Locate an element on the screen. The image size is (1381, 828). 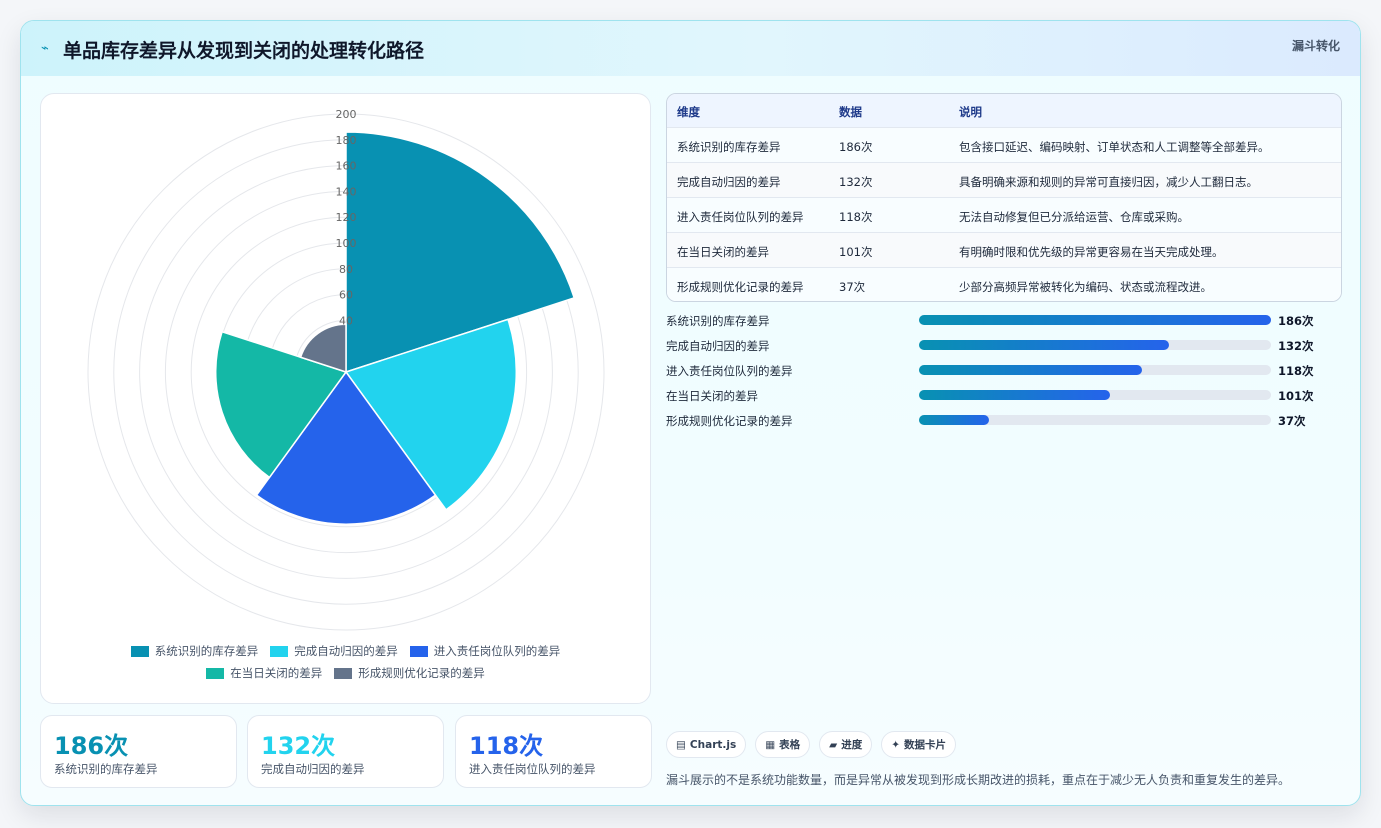
legend-item-2: 进入责任岗位队列的差异 is located at coordinates (485, 651).